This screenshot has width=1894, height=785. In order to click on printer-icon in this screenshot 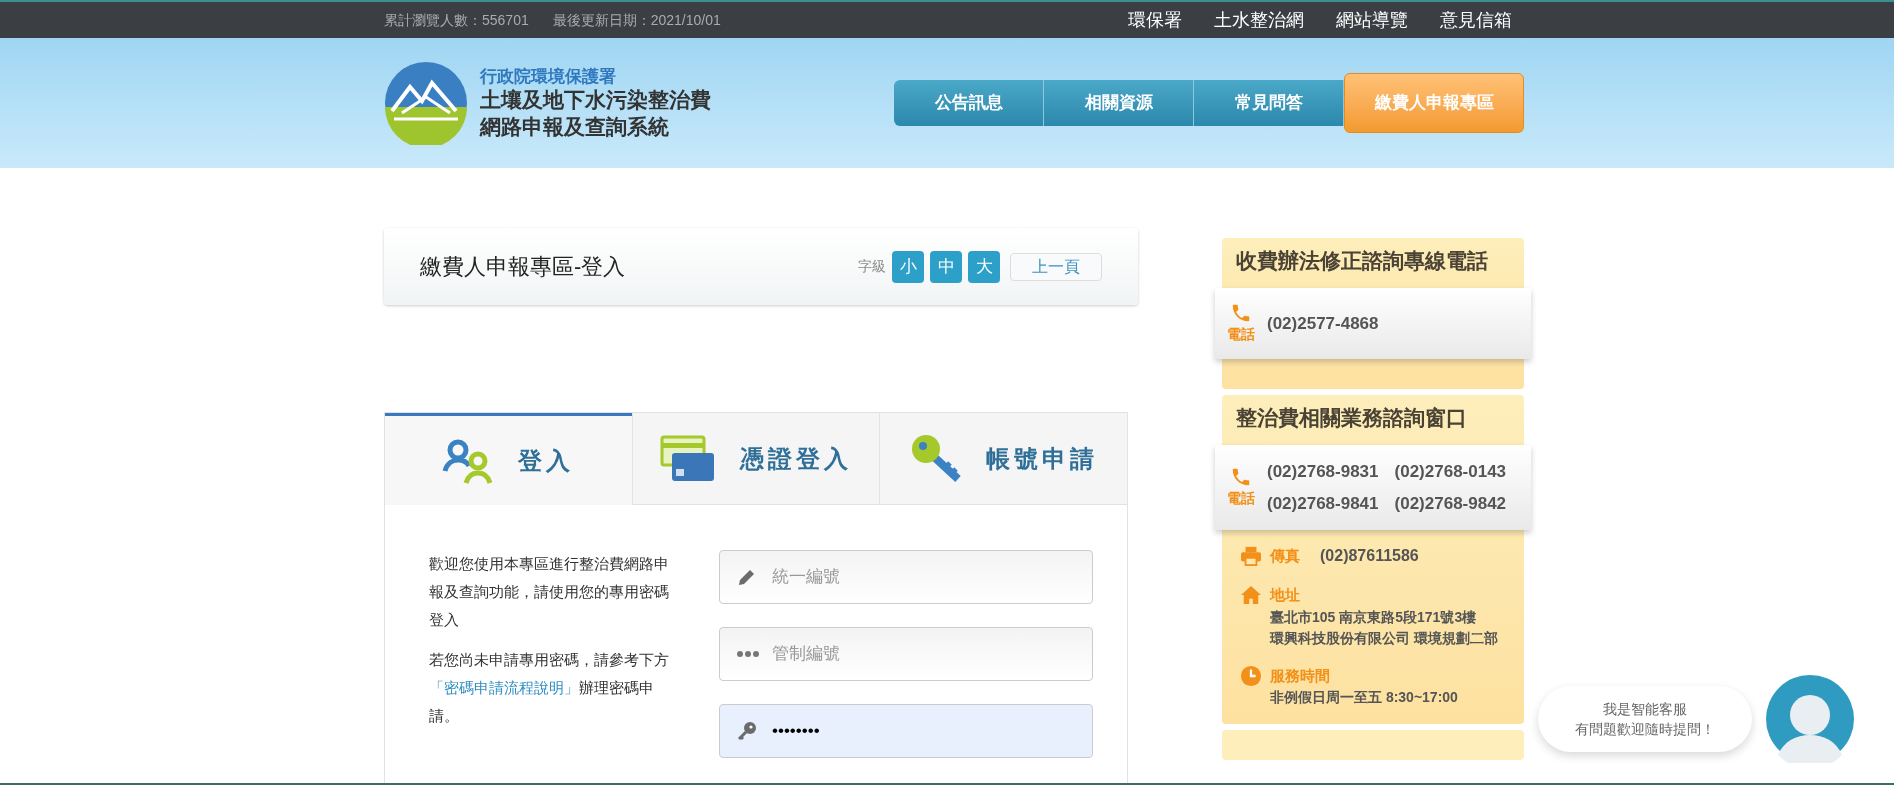, I will do `click(1251, 556)`.